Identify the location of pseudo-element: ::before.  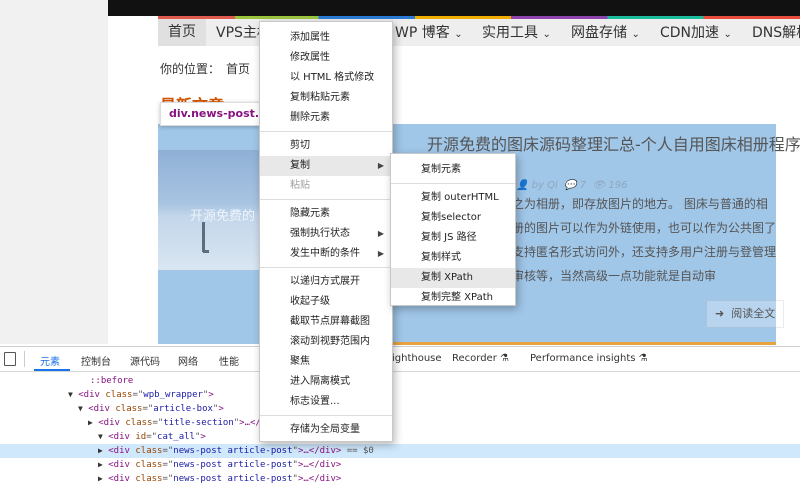
(112, 381).